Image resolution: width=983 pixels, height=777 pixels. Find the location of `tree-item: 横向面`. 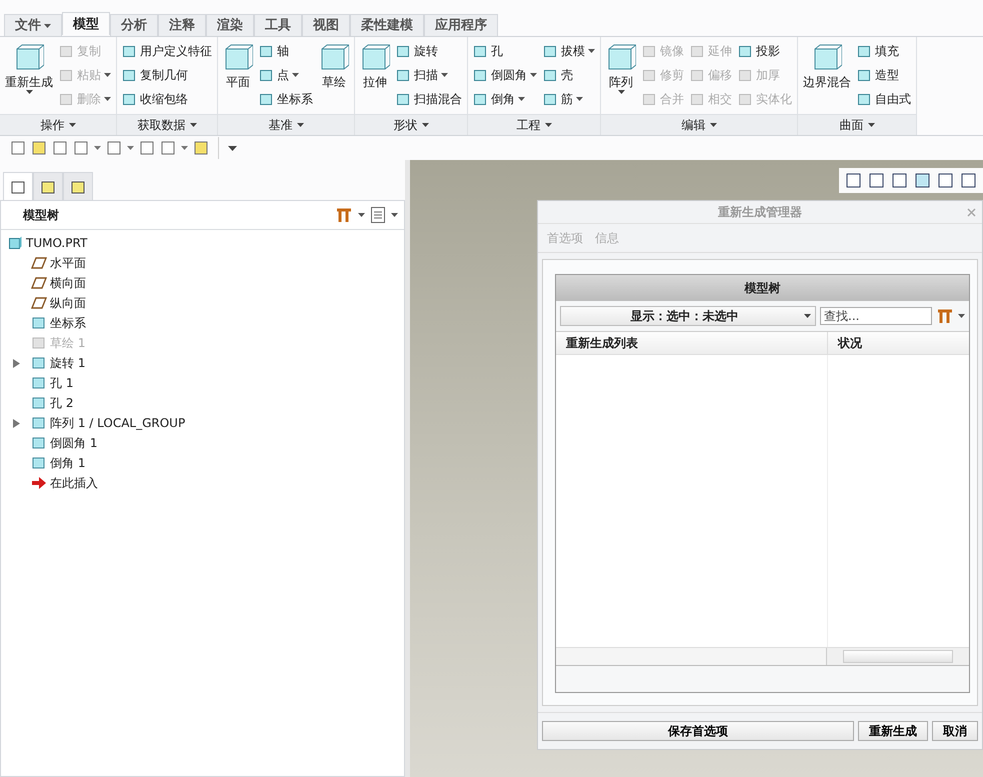

tree-item: 横向面 is located at coordinates (45, 283).